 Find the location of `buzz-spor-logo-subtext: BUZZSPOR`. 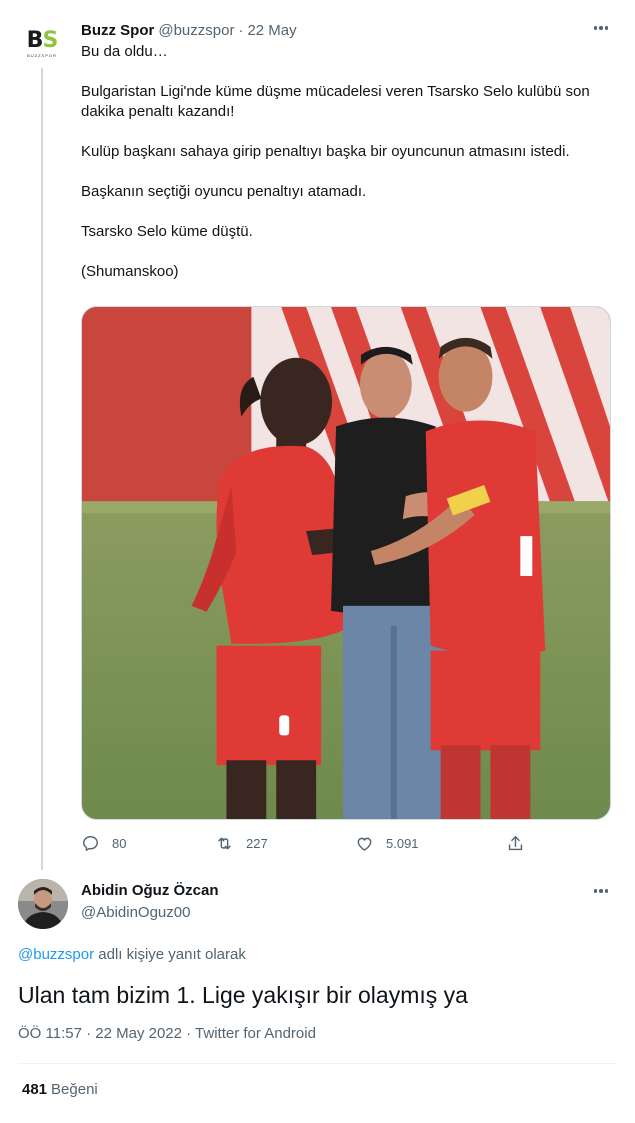

buzz-spor-logo-subtext: BUZZSPOR is located at coordinates (42, 55).